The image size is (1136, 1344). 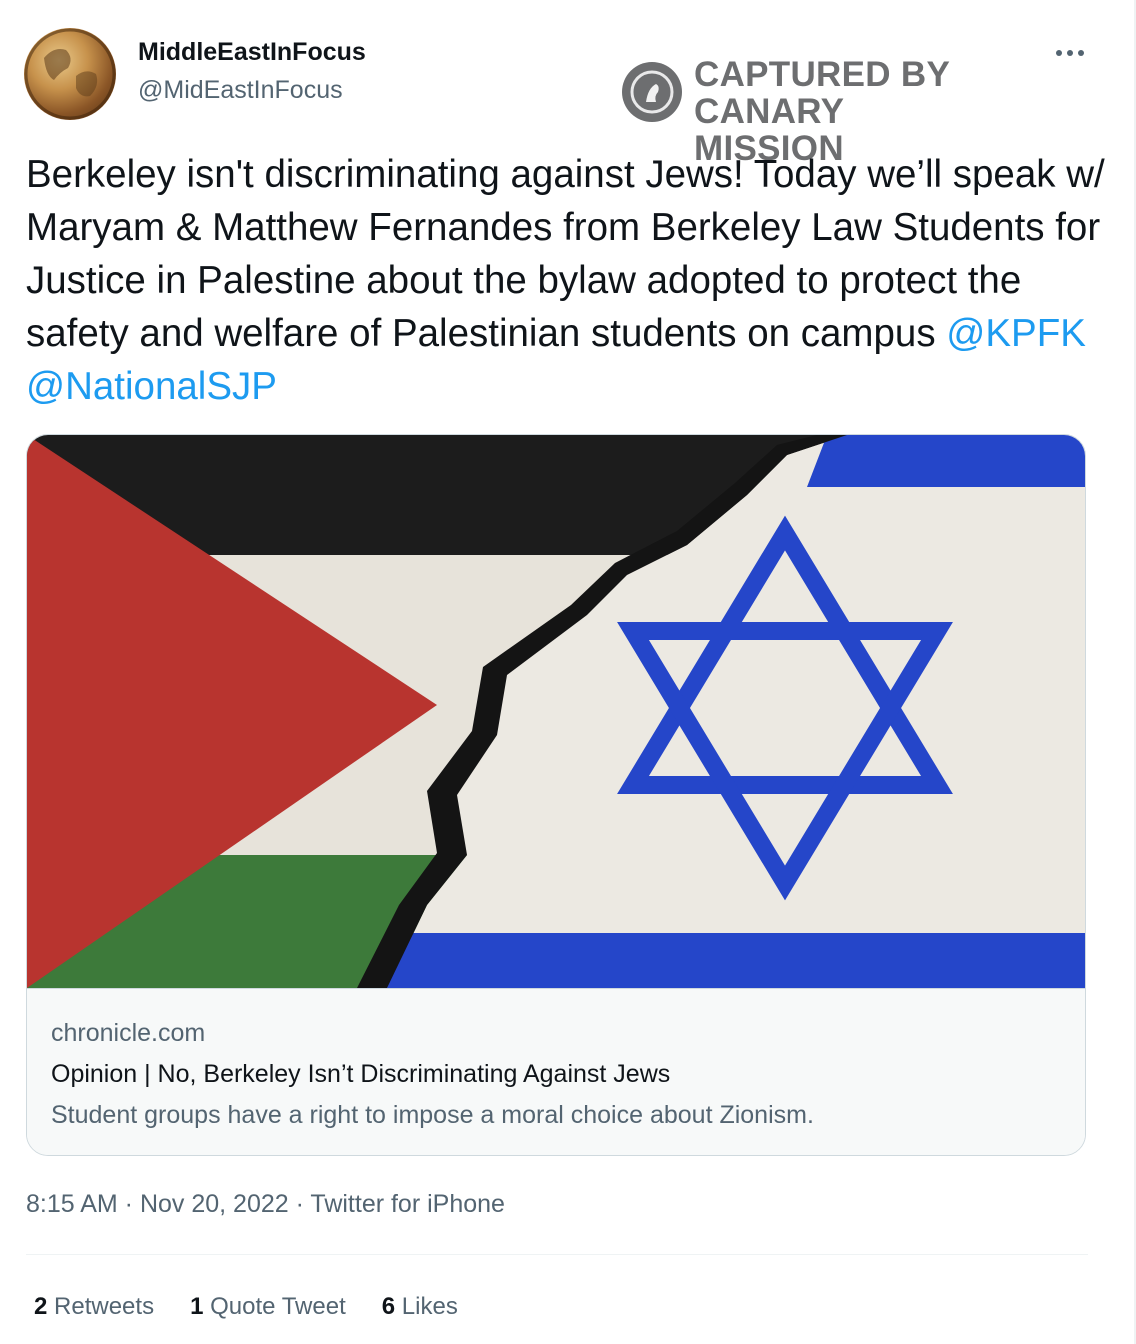 What do you see at coordinates (388, 1306) in the screenshot?
I see `likes-count: 6` at bounding box center [388, 1306].